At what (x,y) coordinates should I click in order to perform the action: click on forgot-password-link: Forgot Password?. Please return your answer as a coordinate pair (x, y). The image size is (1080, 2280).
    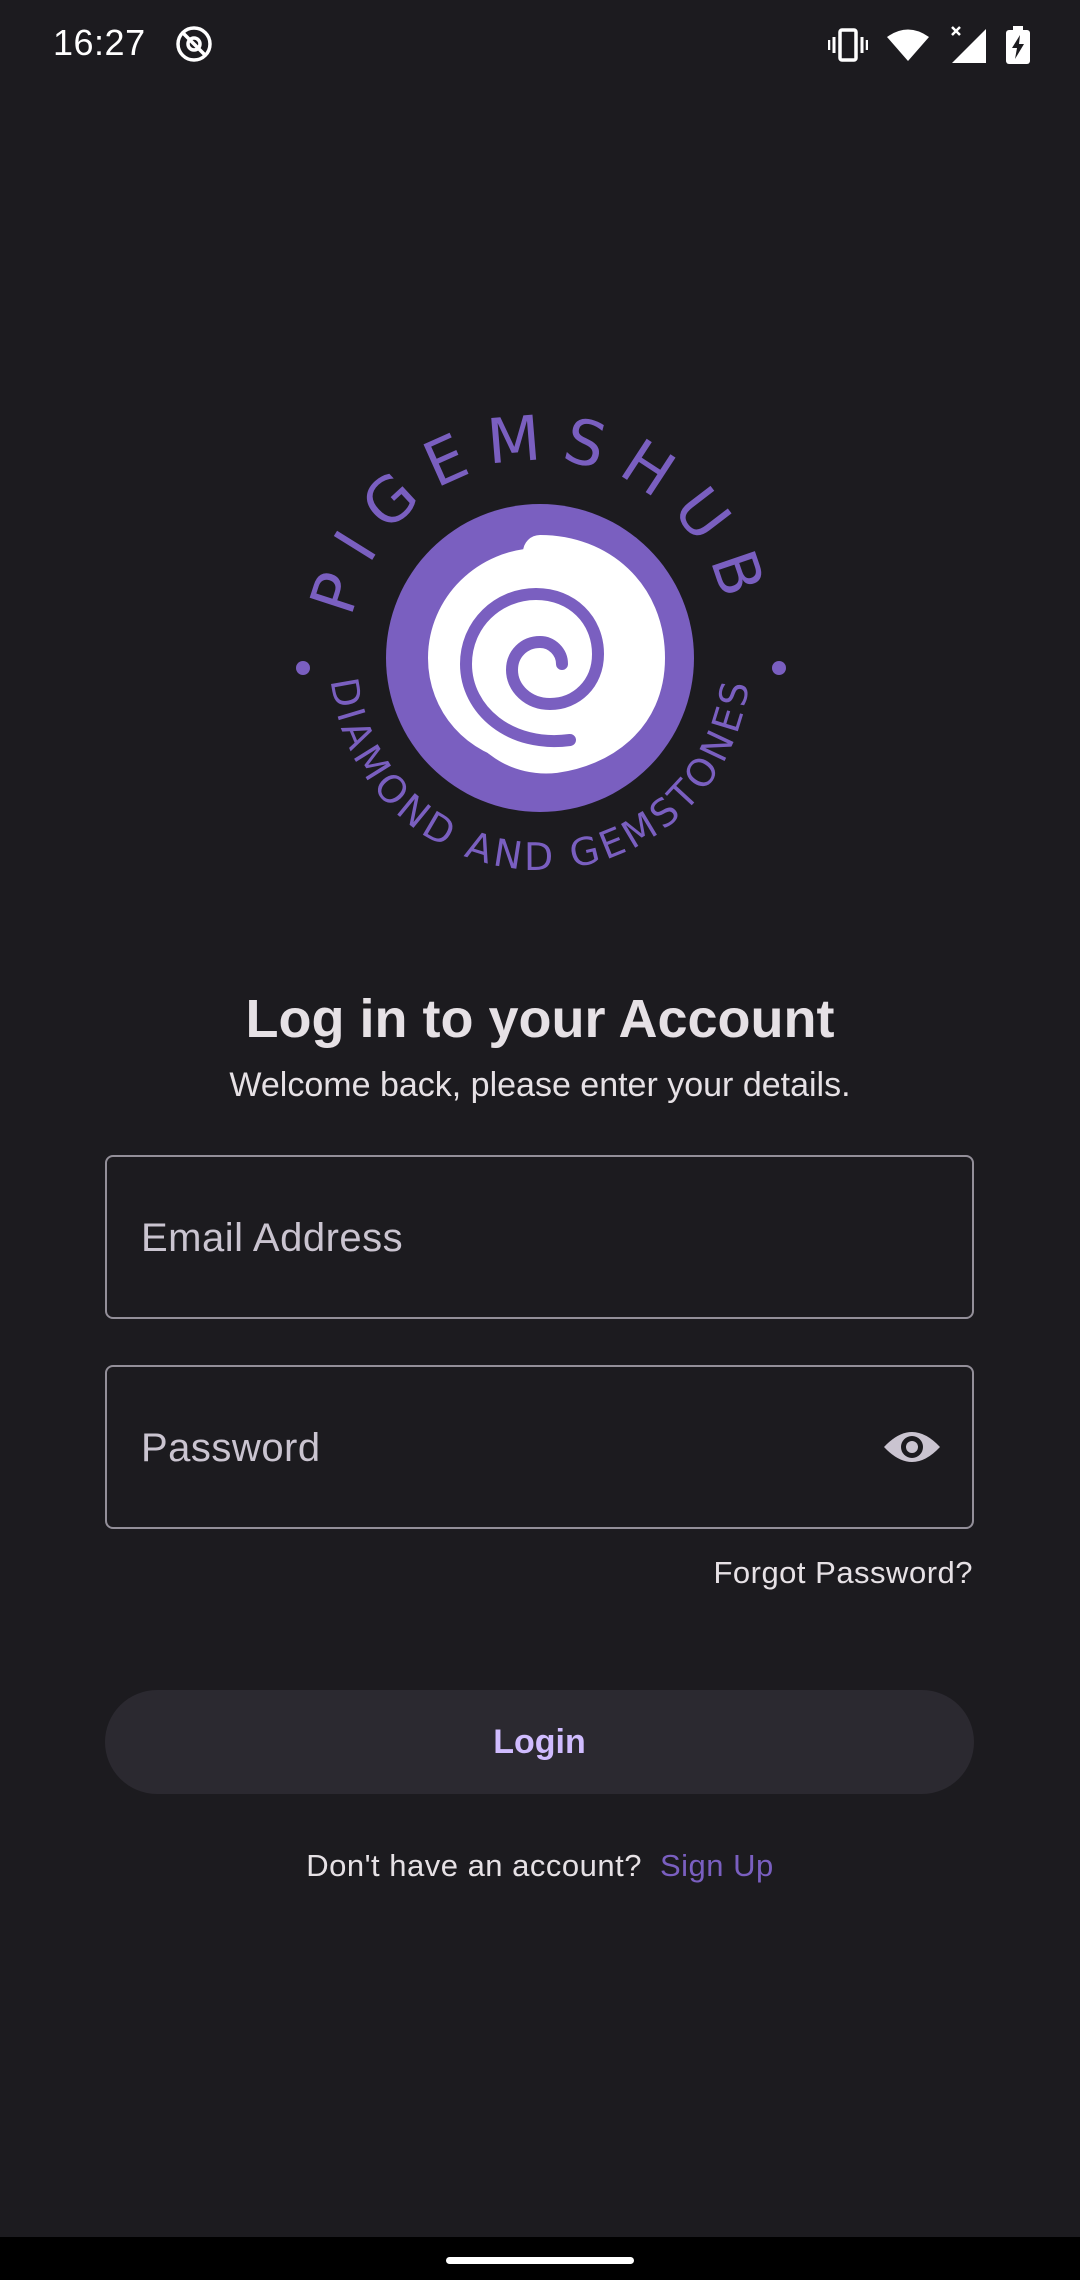
    Looking at the image, I should click on (843, 1573).